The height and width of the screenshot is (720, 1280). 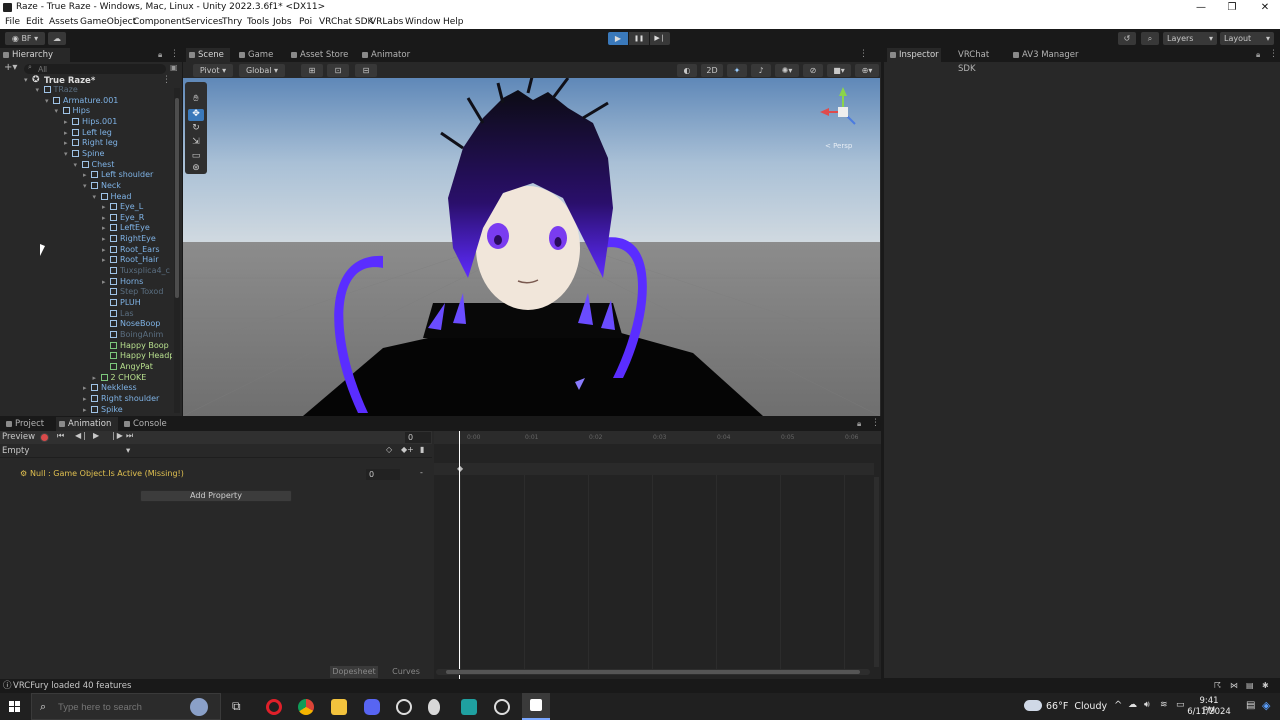 I want to click on chrome-icon, so click(x=306, y=707).